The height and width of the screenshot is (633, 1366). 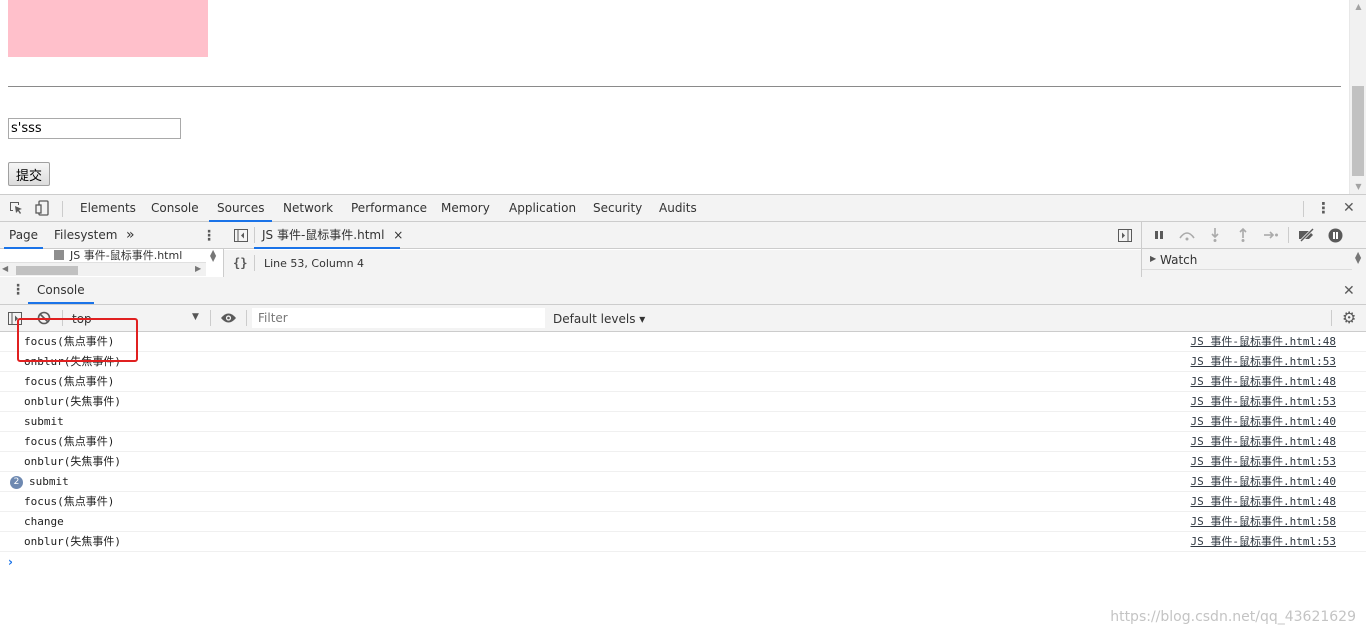 What do you see at coordinates (1179, 260) in the screenshot?
I see `watch-label: Watch` at bounding box center [1179, 260].